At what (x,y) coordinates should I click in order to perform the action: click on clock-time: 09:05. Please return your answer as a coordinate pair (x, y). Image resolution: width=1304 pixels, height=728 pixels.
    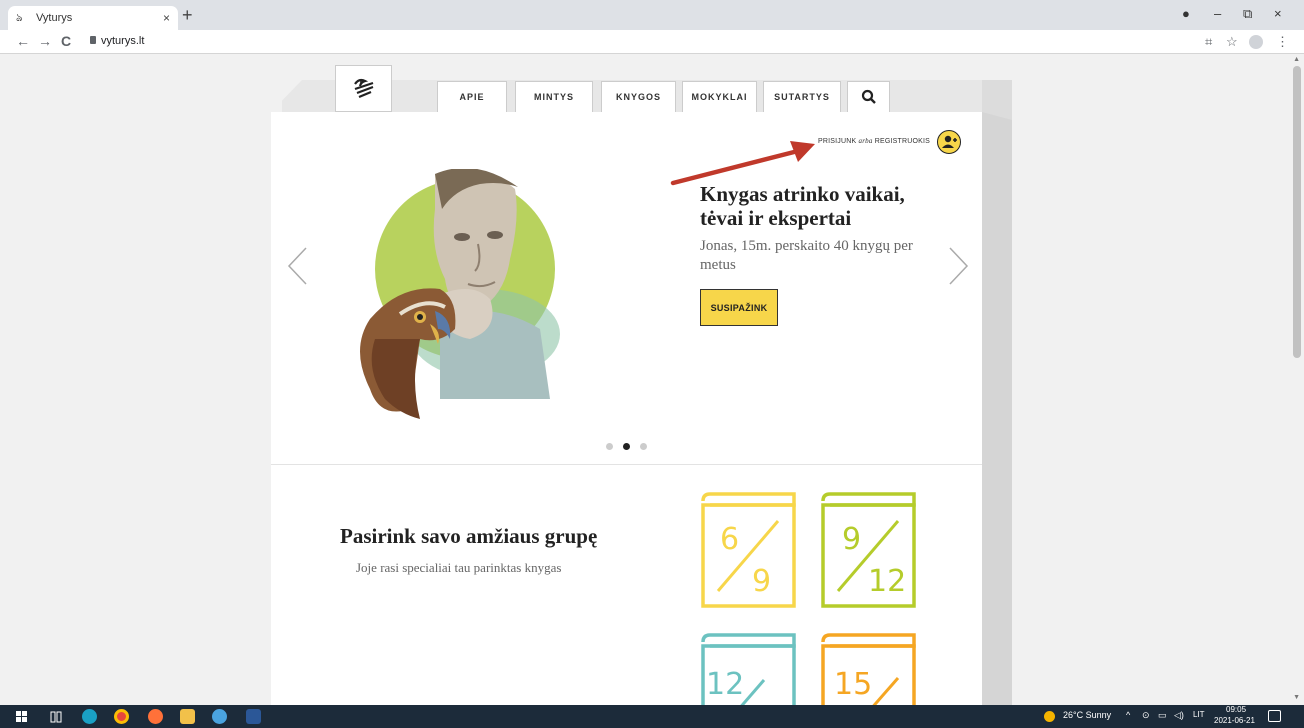
    Looking at the image, I should click on (1236, 709).